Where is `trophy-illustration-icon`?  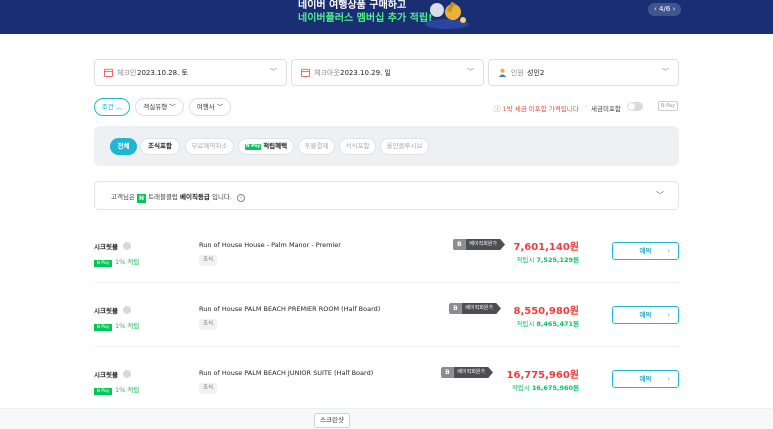 trophy-illustration-icon is located at coordinates (447, 15).